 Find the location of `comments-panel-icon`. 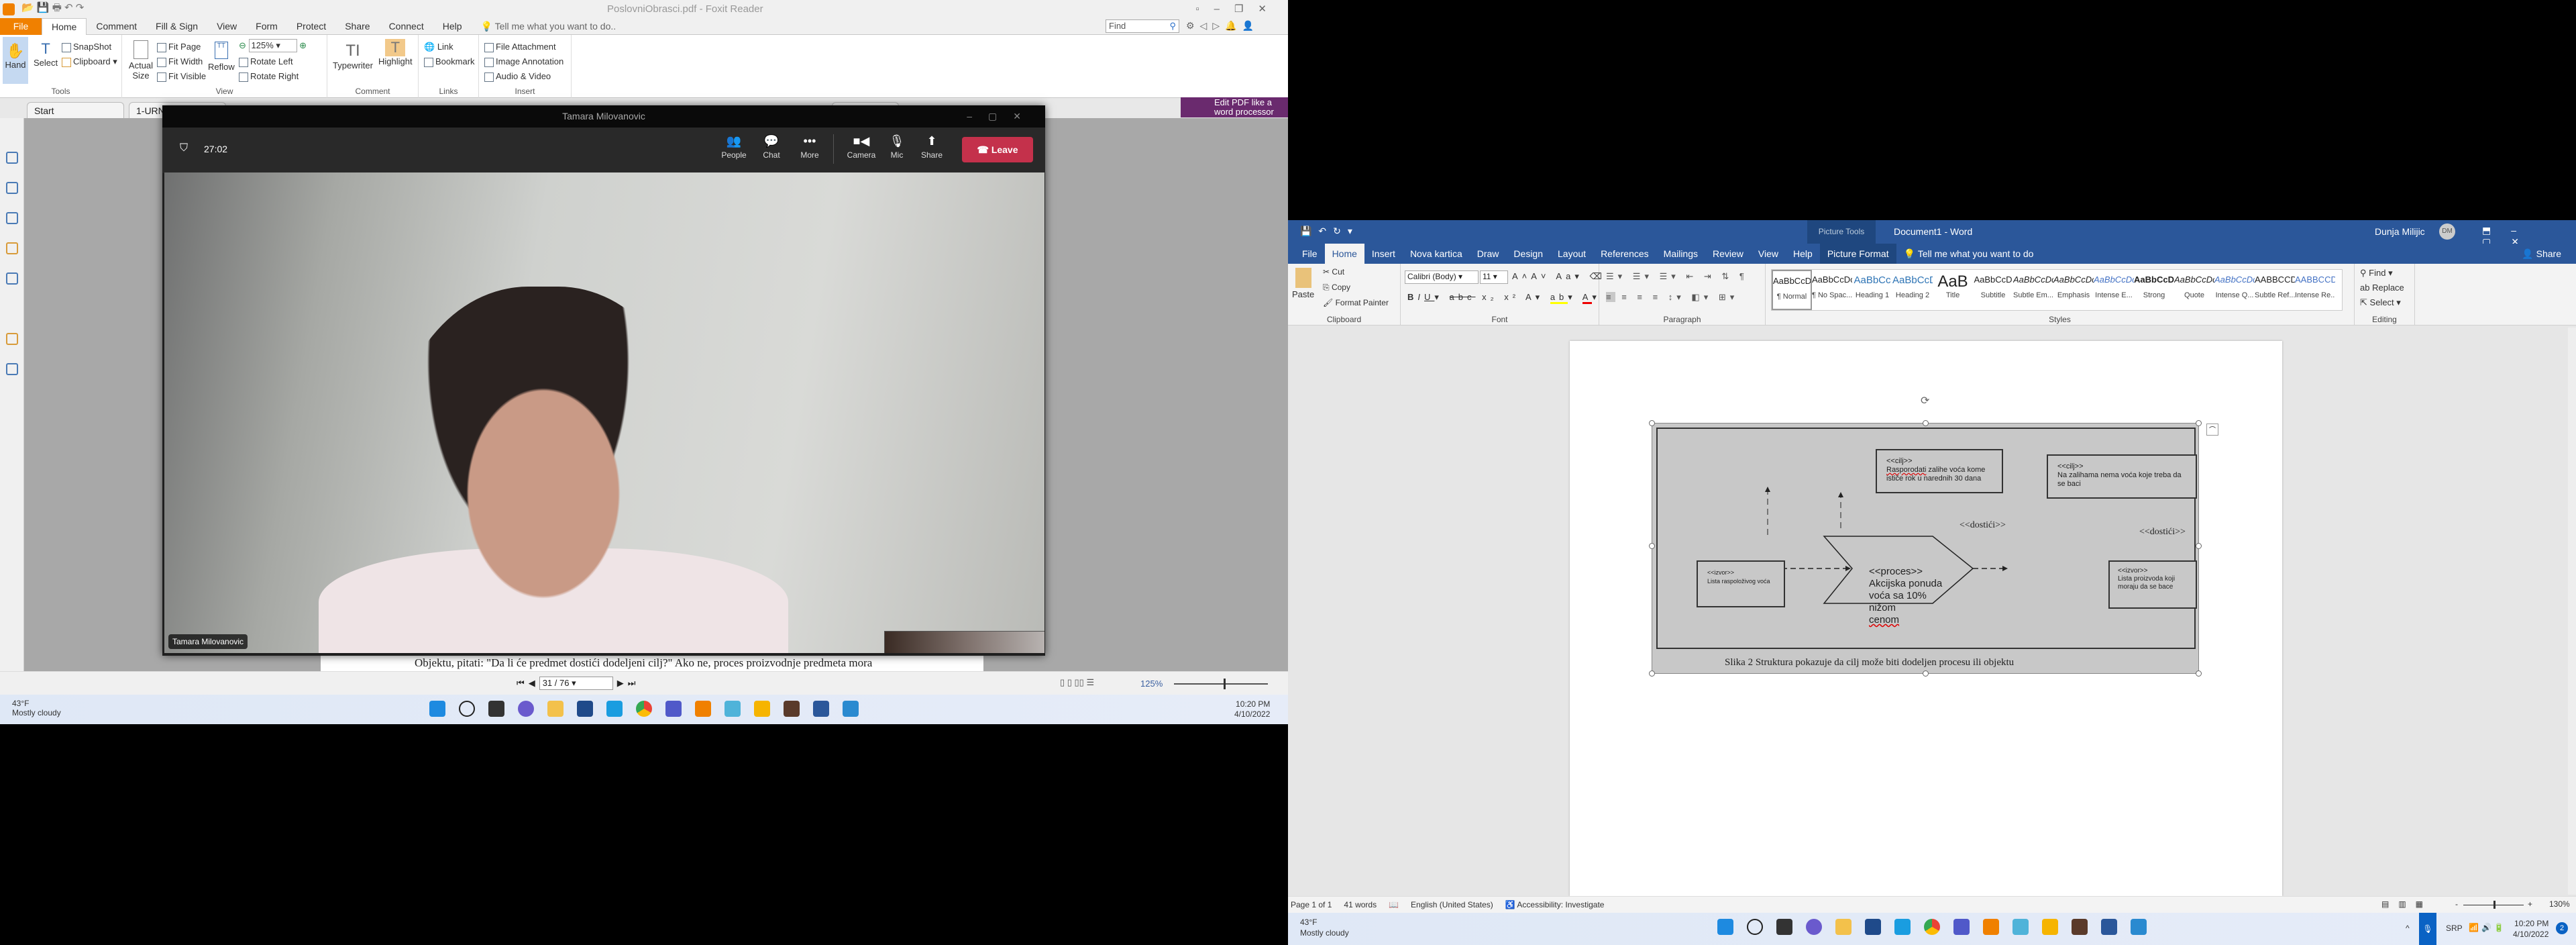

comments-panel-icon is located at coordinates (12, 248).